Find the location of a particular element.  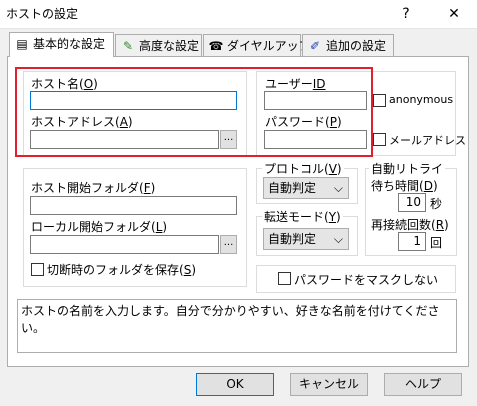

close-button: ✕ is located at coordinates (454, 14).